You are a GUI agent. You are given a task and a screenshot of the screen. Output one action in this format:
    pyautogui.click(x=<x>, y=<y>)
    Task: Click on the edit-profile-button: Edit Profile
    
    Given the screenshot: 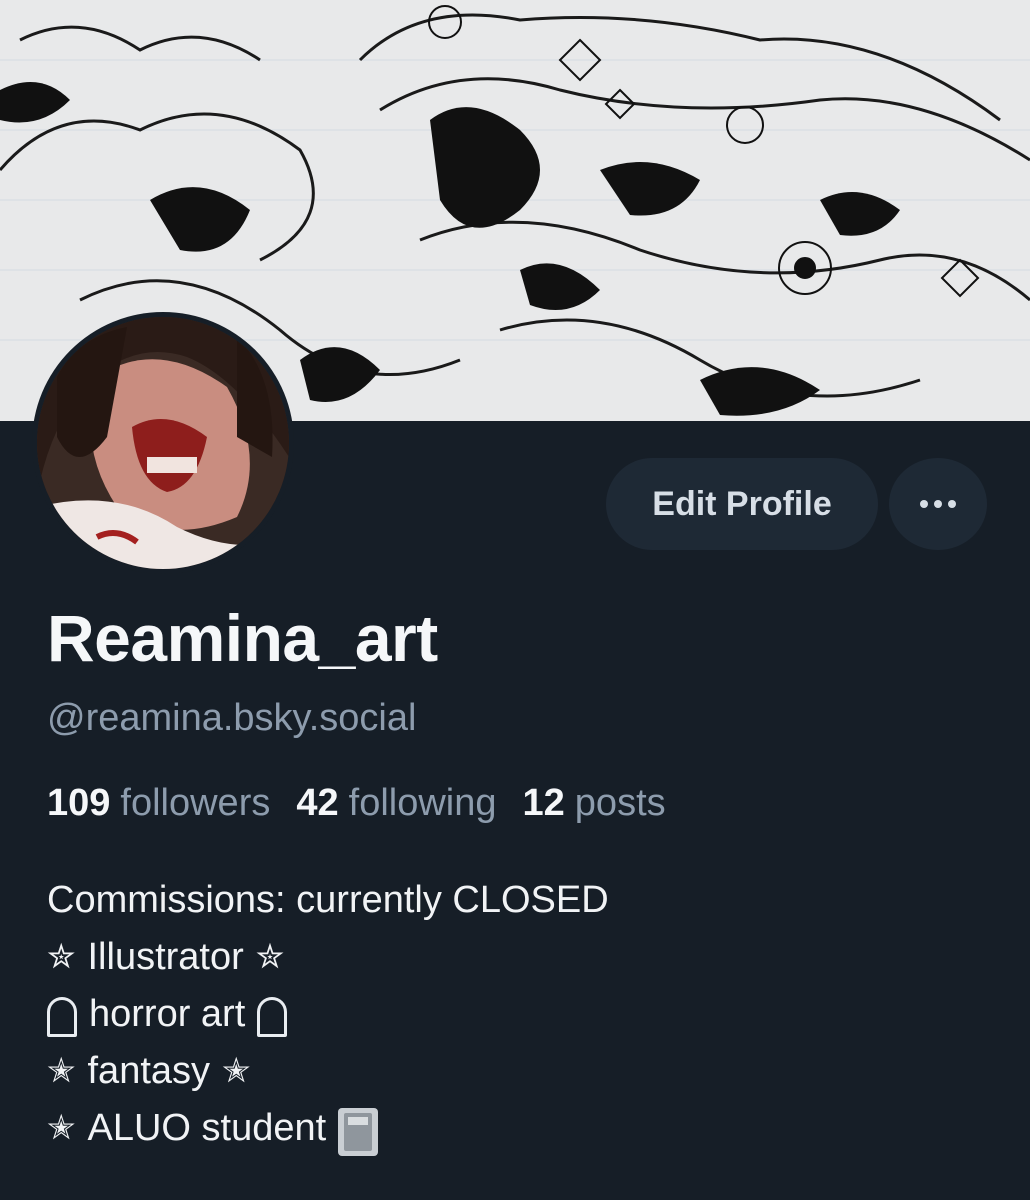 What is the action you would take?
    pyautogui.click(x=742, y=504)
    